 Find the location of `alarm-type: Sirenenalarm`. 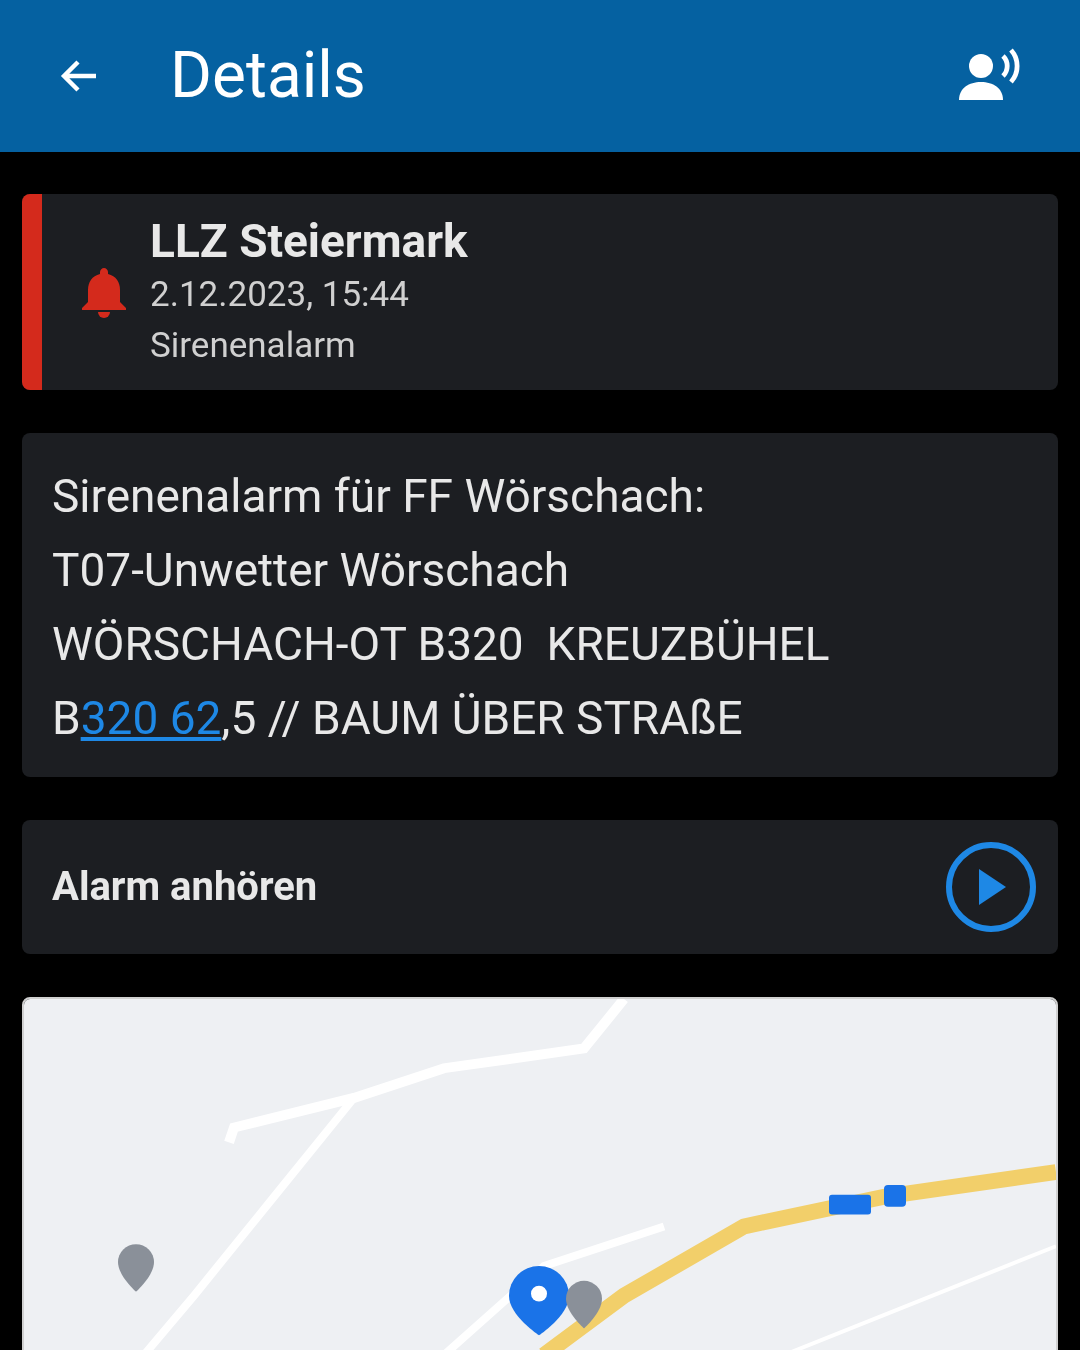

alarm-type: Sirenenalarm is located at coordinates (253, 346).